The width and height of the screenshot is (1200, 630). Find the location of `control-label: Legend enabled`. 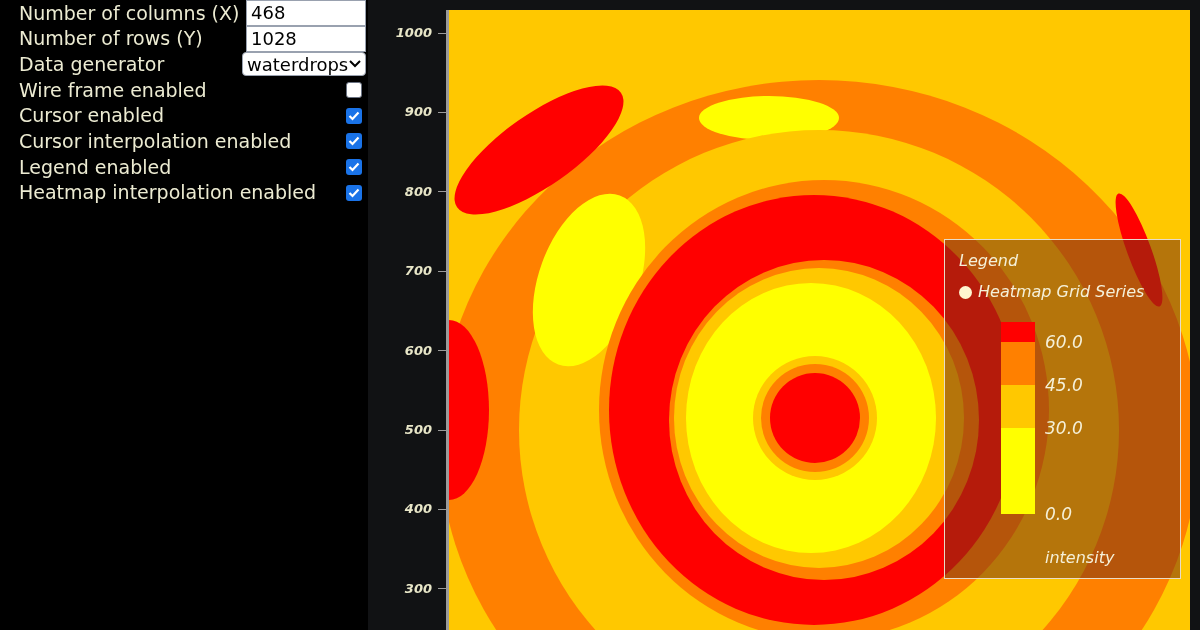

control-label: Legend enabled is located at coordinates (95, 167).